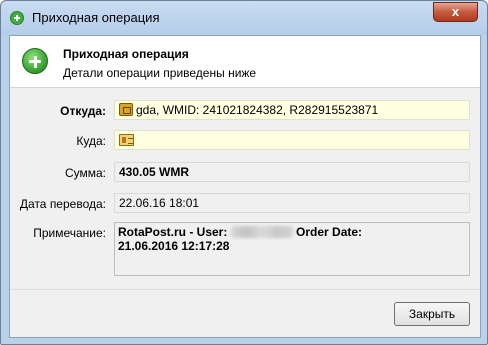 The image size is (488, 345). Describe the element at coordinates (126, 140) in the screenshot. I see `card-icon` at that location.